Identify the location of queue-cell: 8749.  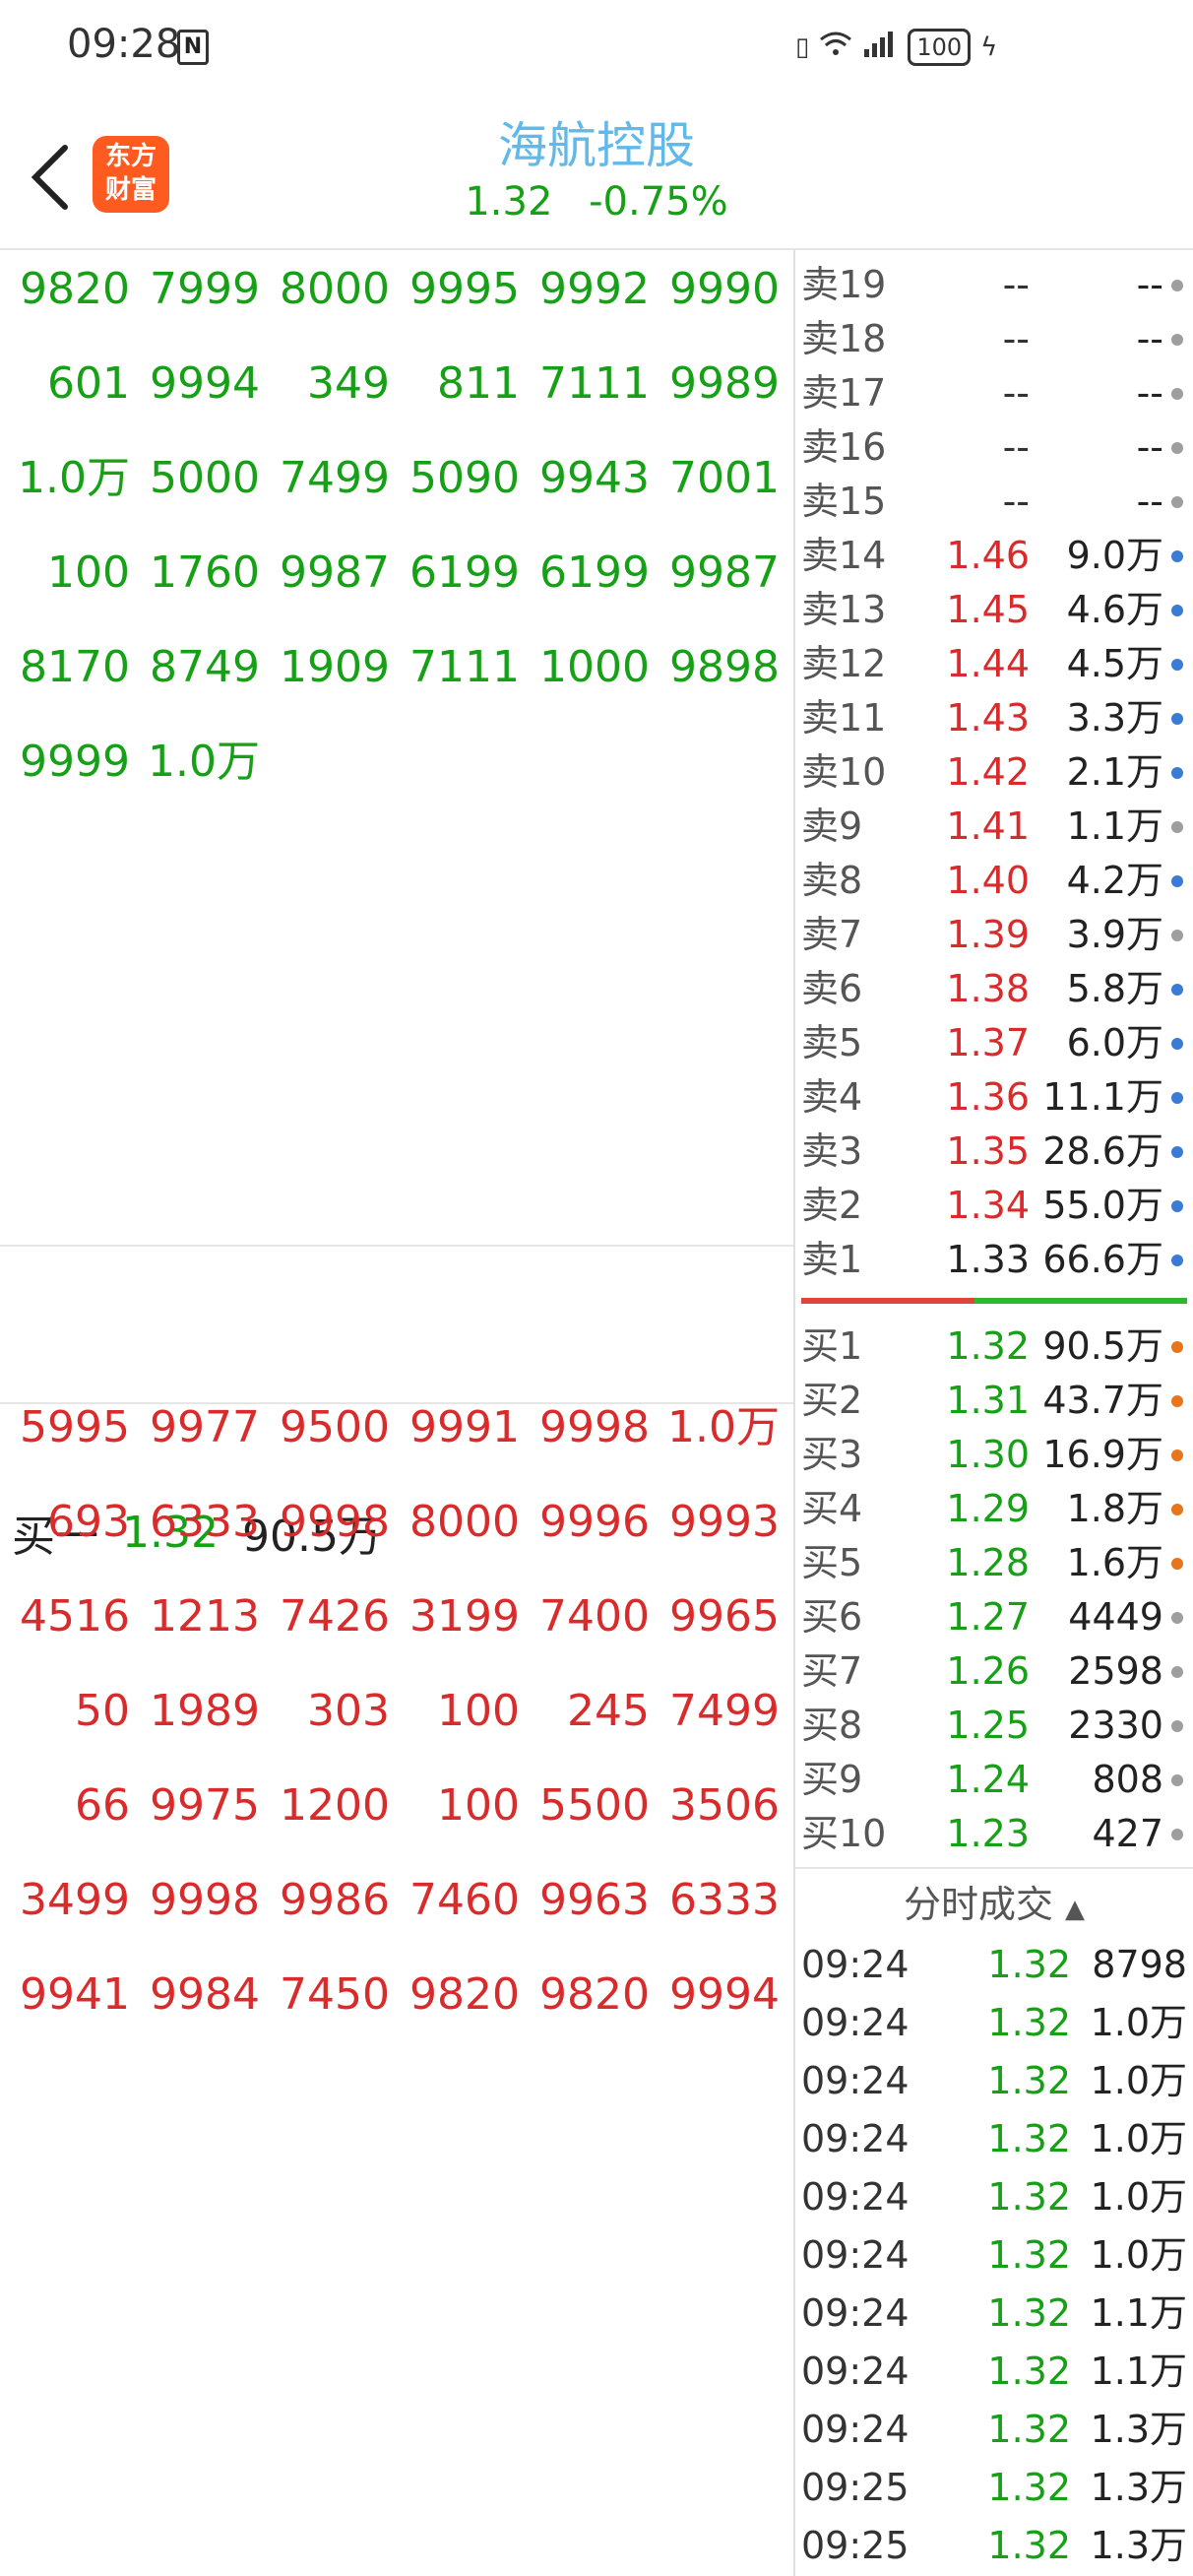
(205, 667).